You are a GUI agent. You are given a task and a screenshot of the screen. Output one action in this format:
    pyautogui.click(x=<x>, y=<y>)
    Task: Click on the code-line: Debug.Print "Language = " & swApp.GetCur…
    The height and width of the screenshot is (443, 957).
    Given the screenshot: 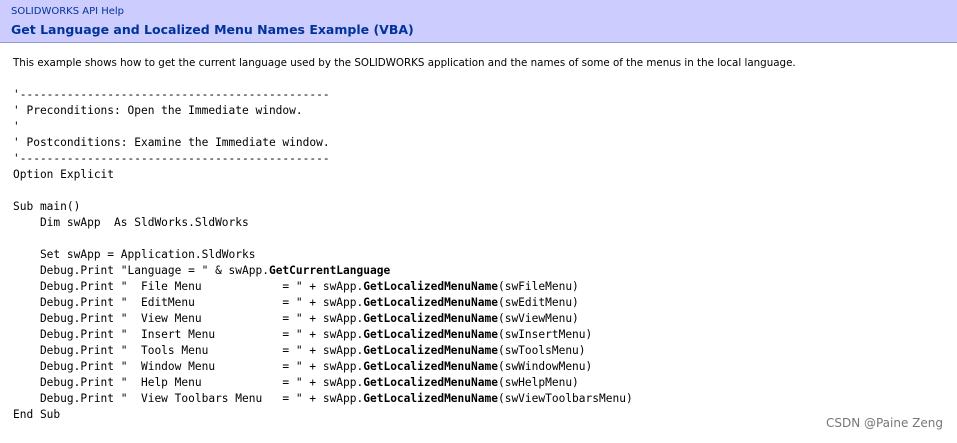 What is the action you would take?
    pyautogui.click(x=323, y=271)
    